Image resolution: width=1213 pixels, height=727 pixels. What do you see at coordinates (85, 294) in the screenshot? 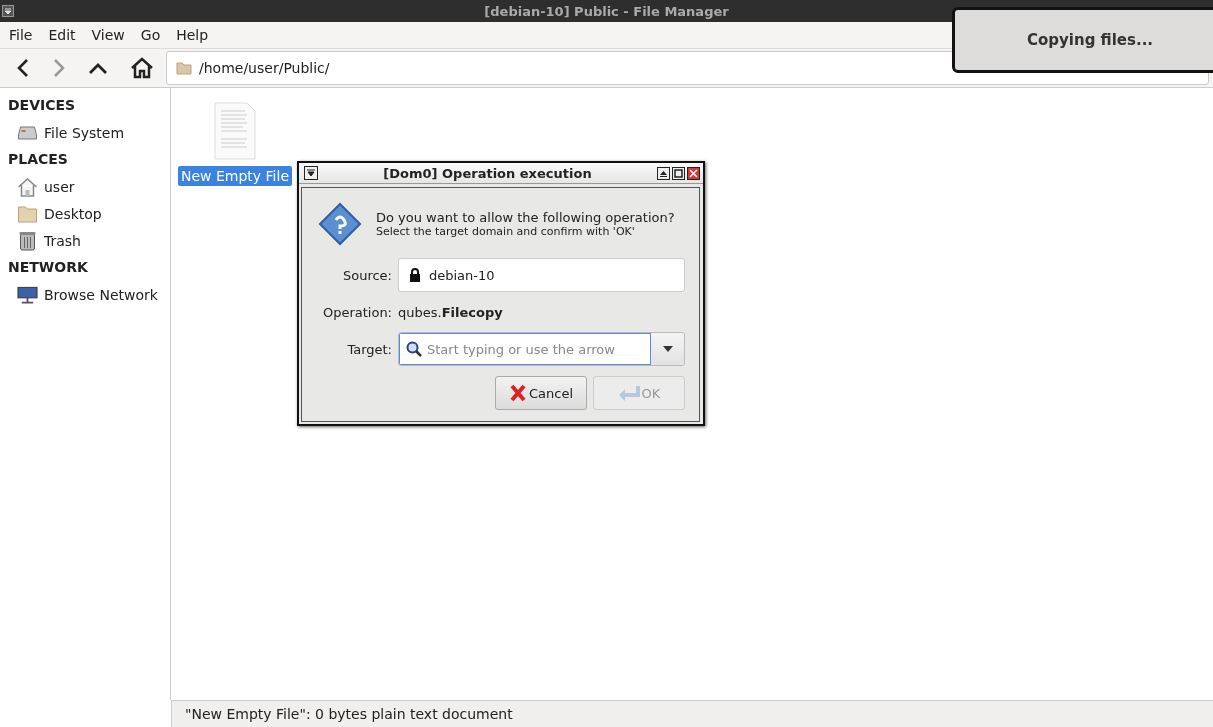
I see `sidebar-item: Browse Network` at bounding box center [85, 294].